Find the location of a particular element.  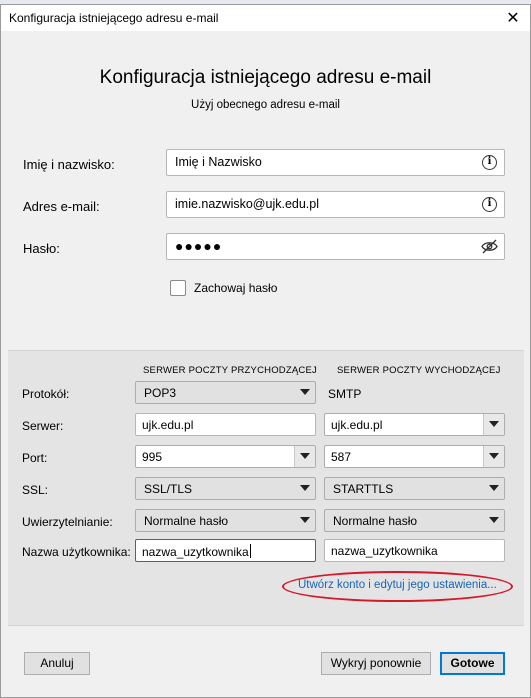

email-value: imie.nazwisko@ujk.edu.pl is located at coordinates (247, 204).